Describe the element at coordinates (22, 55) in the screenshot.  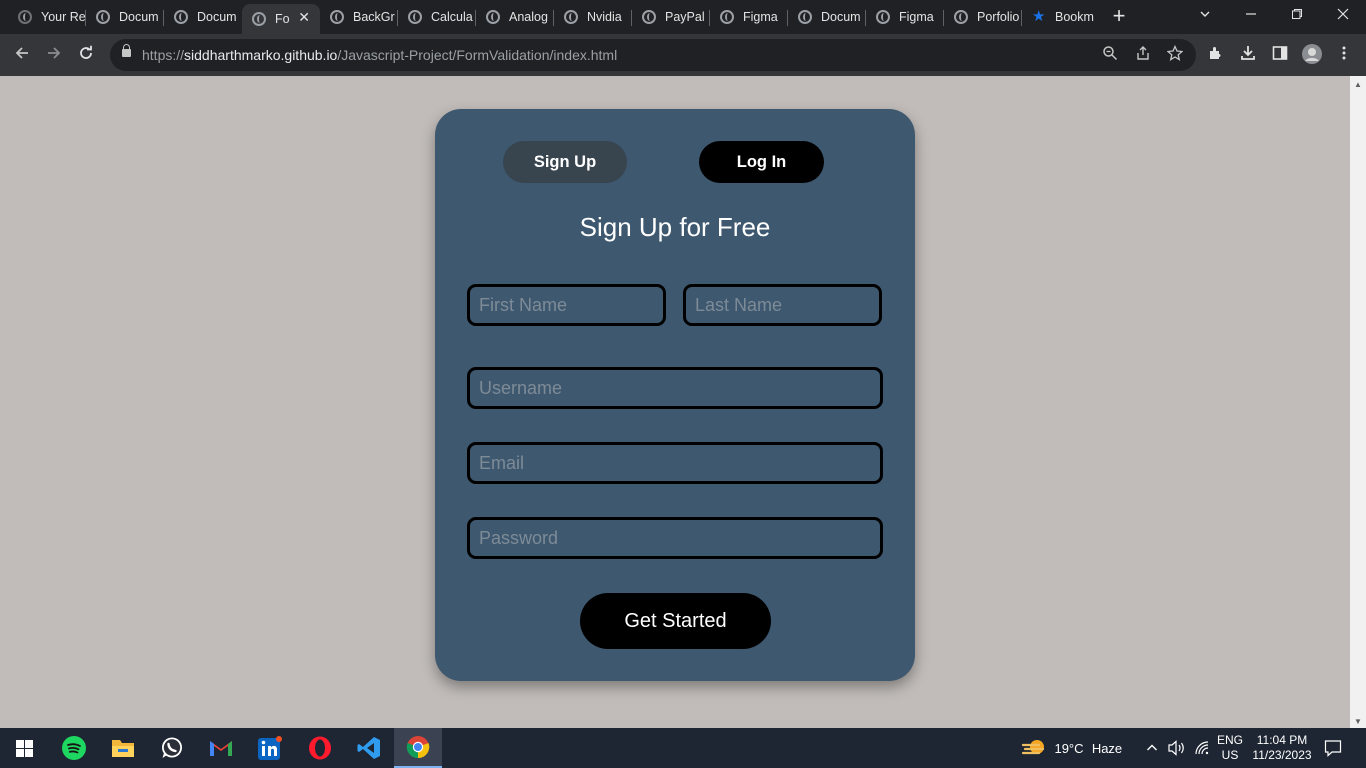
I see `back-arrow-icon` at that location.